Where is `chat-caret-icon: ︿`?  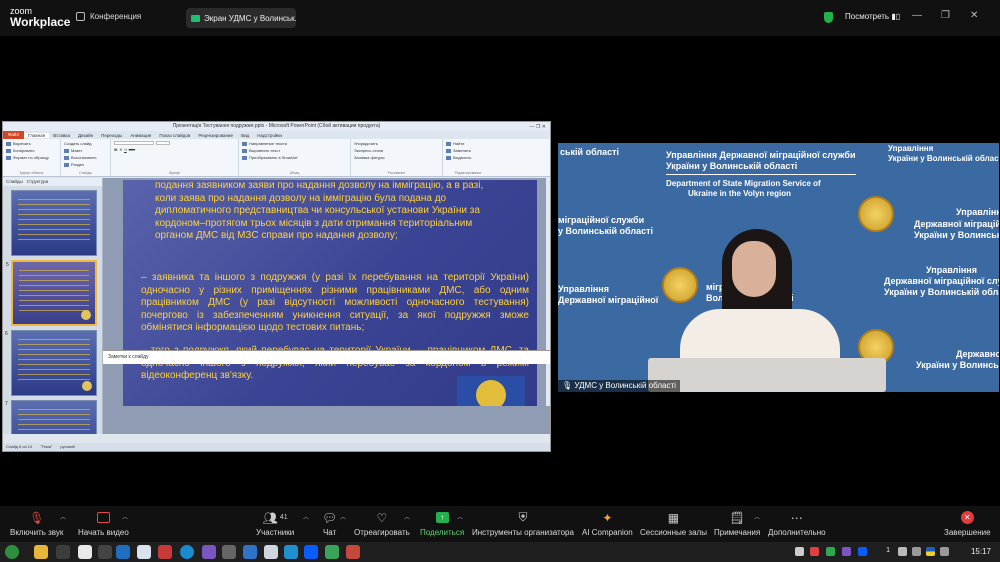
chat-caret-icon: ︿ is located at coordinates (343, 516).